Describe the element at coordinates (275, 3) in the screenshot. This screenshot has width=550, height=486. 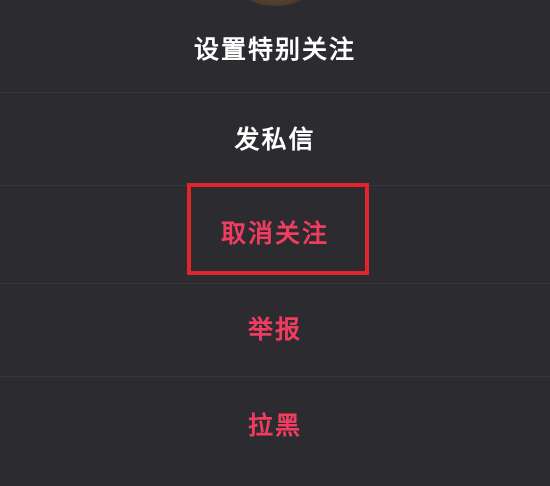
I see `avatar` at that location.